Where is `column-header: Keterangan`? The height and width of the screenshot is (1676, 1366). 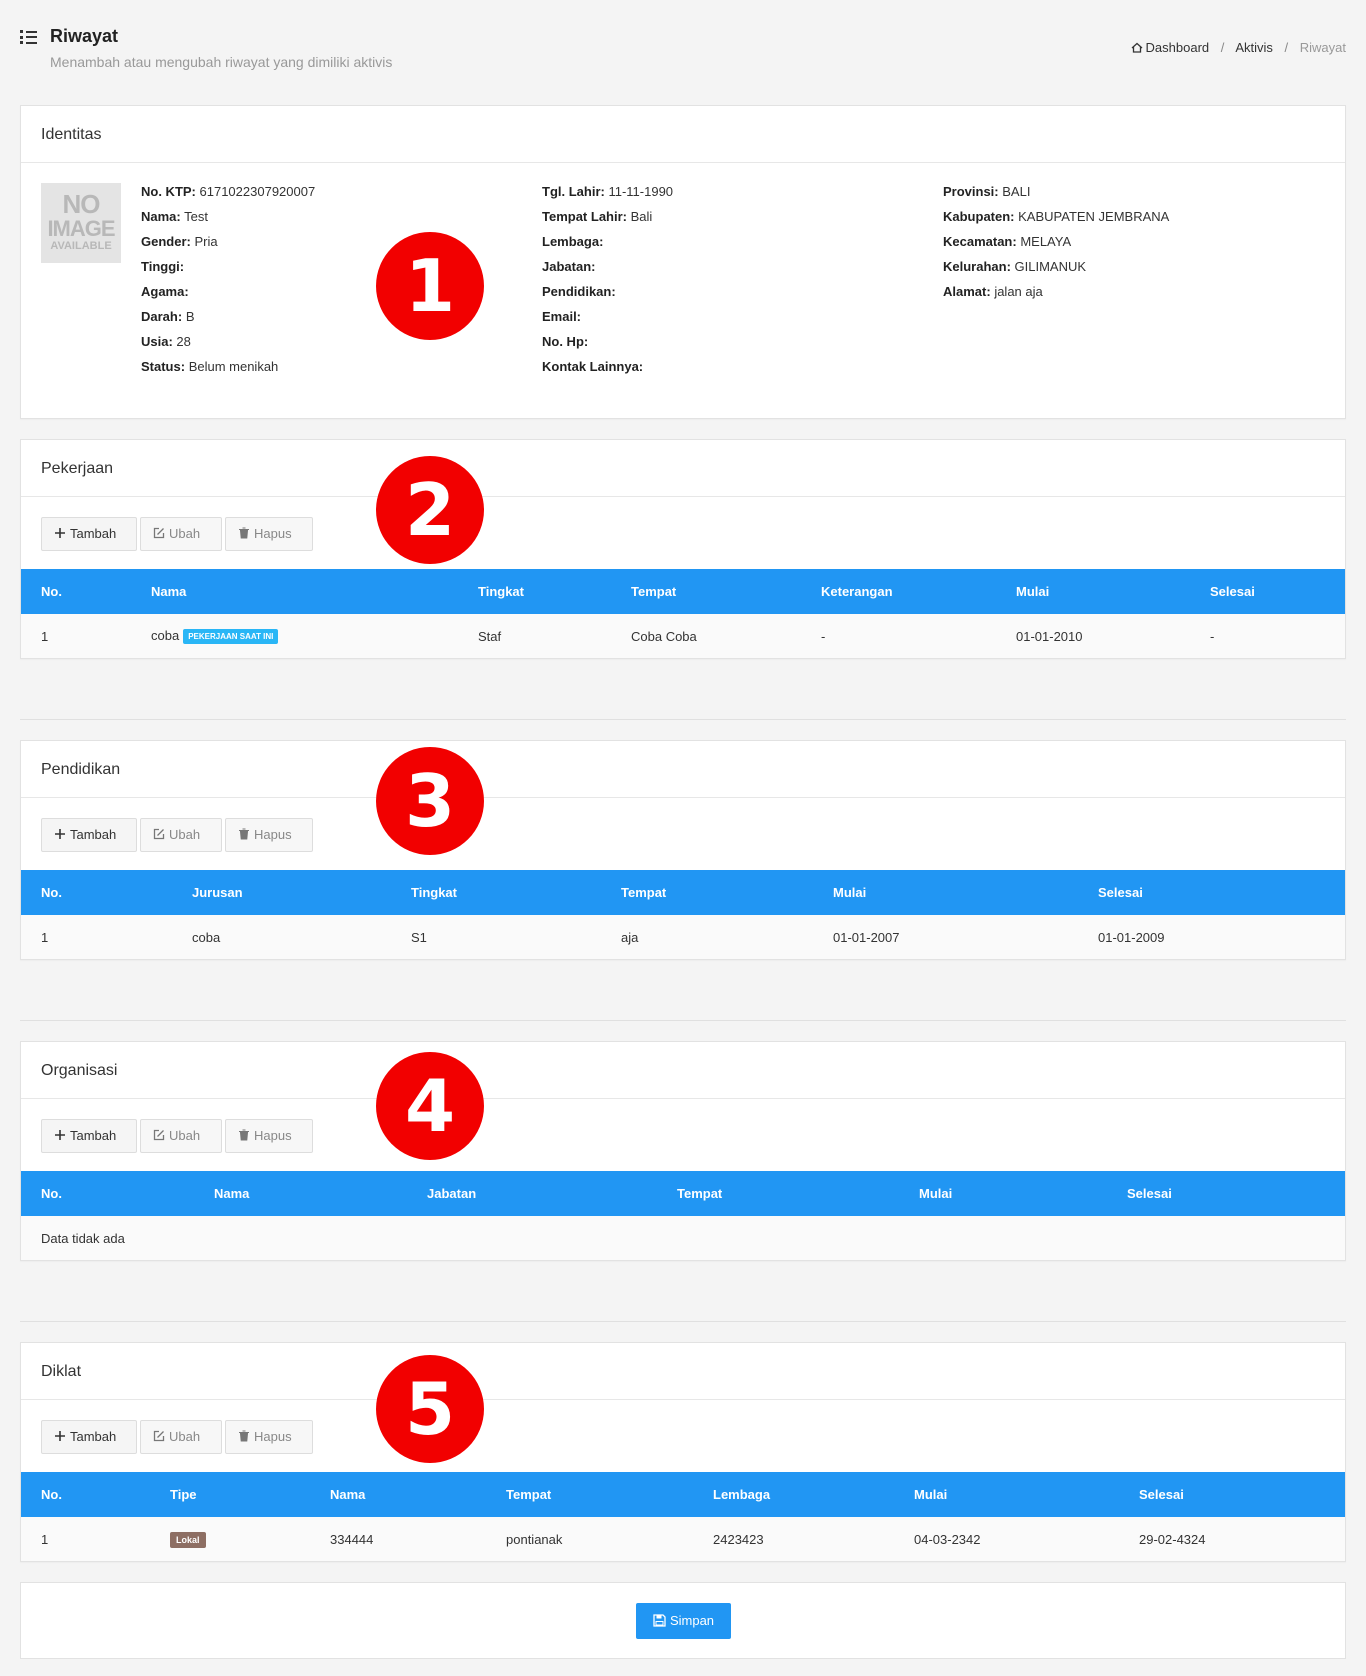
column-header: Keterangan is located at coordinates (898, 591).